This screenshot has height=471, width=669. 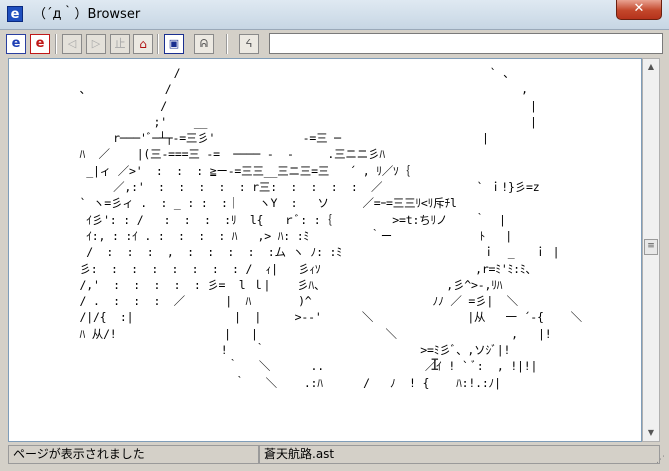 I want to click on app-e-icon: e, so click(x=15, y=14).